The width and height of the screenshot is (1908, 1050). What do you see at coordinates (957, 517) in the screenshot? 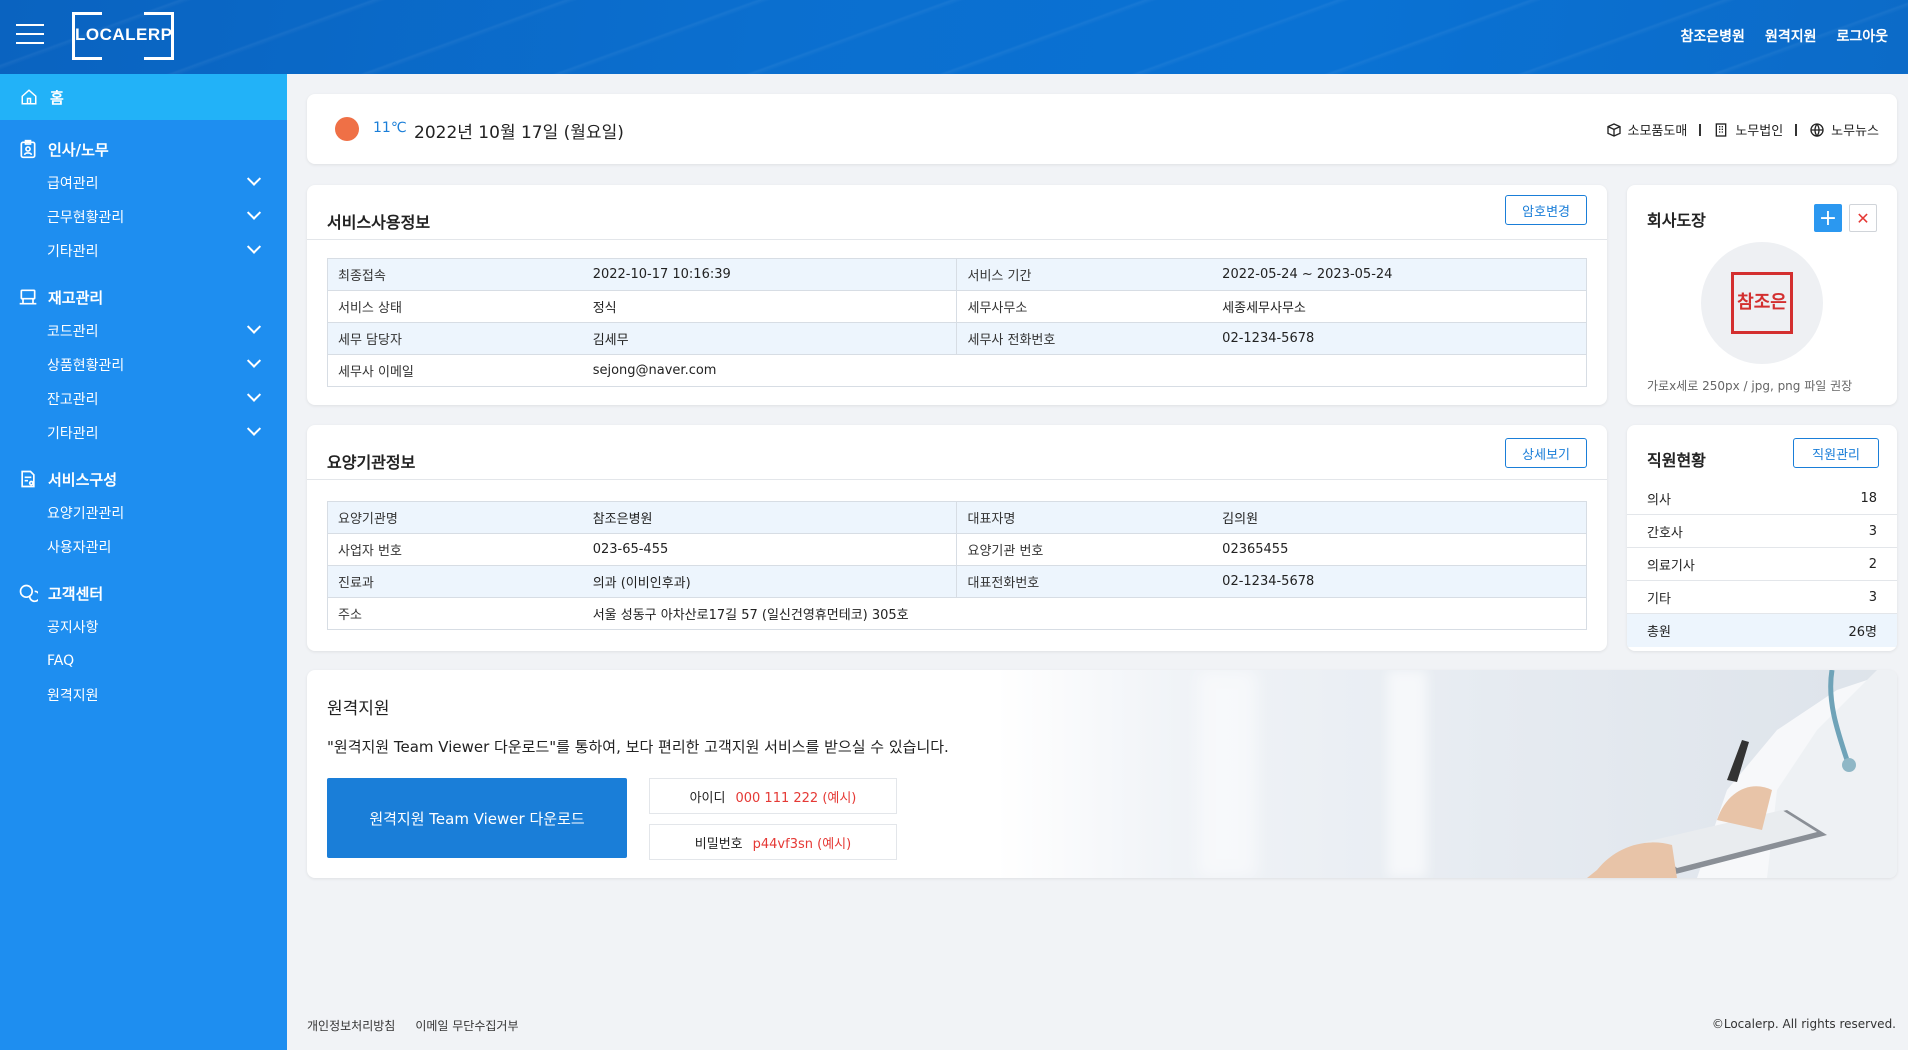
I see `table-row: 요양기관명 참조은병원 대표자명 김의원` at bounding box center [957, 517].